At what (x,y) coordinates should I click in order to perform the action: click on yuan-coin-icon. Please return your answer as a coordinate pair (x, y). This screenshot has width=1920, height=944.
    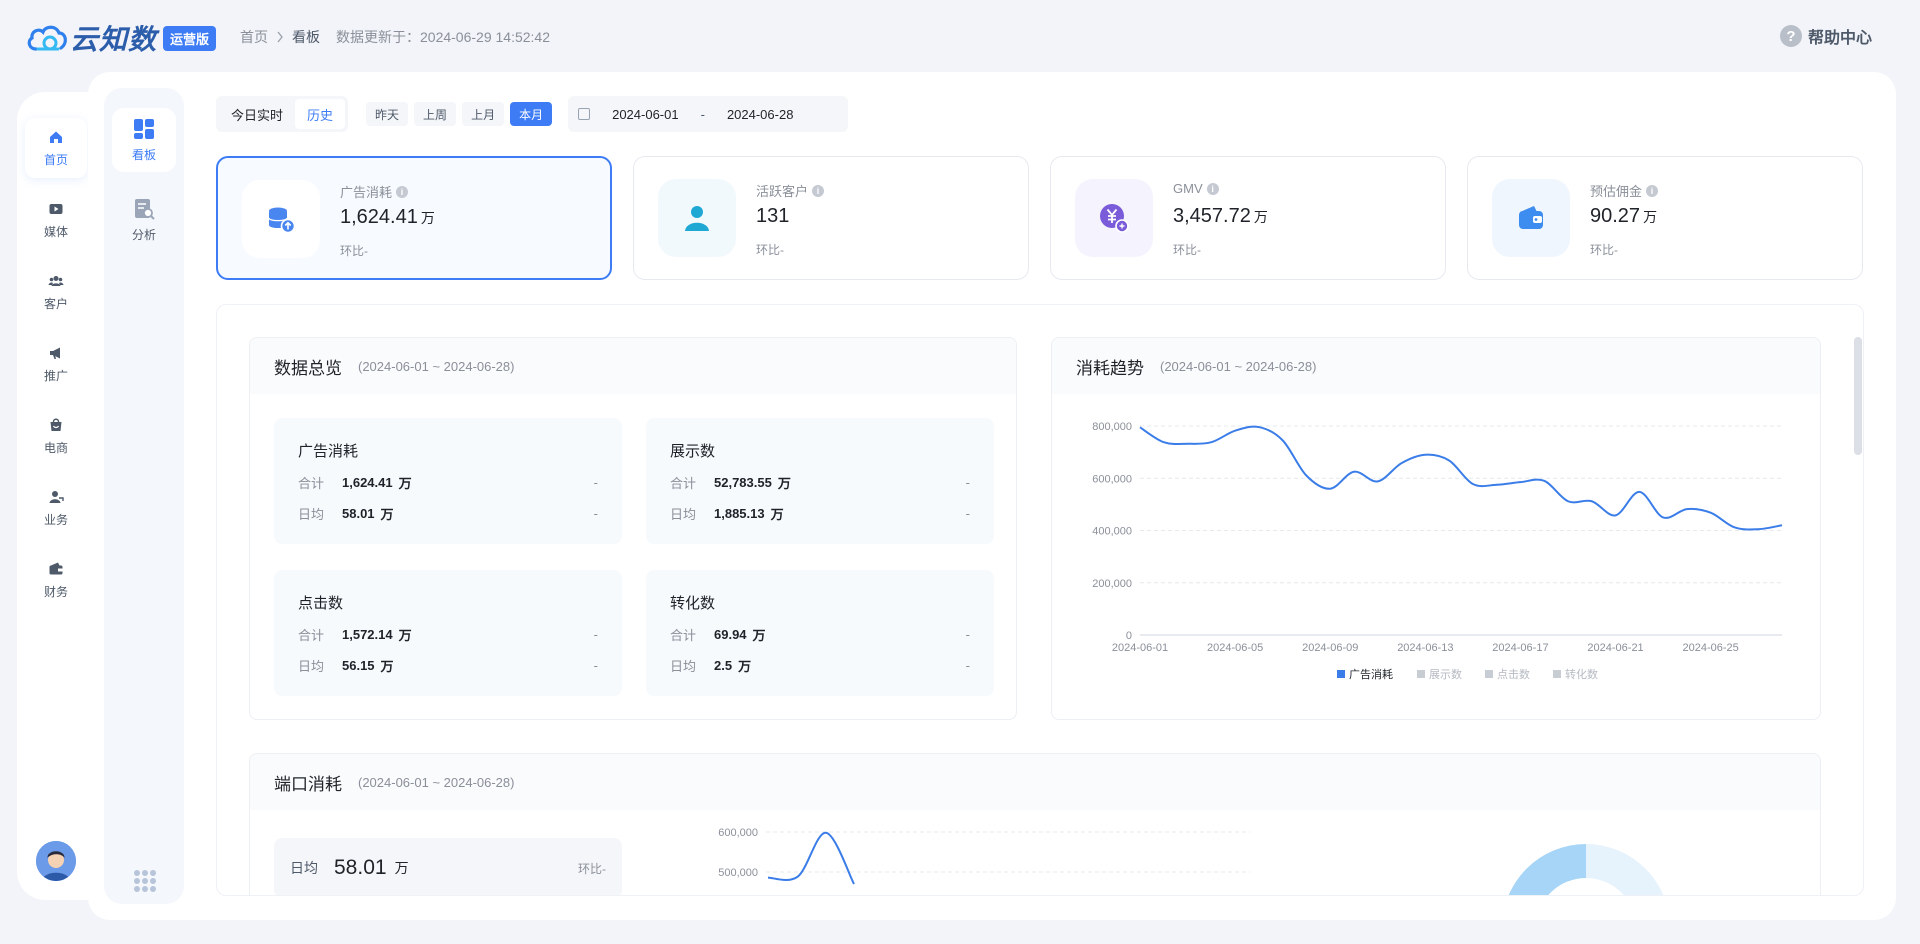
    Looking at the image, I should click on (1114, 218).